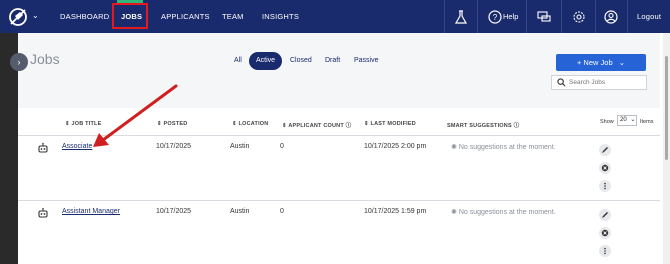 The width and height of the screenshot is (670, 264). I want to click on gear-icon, so click(579, 17).